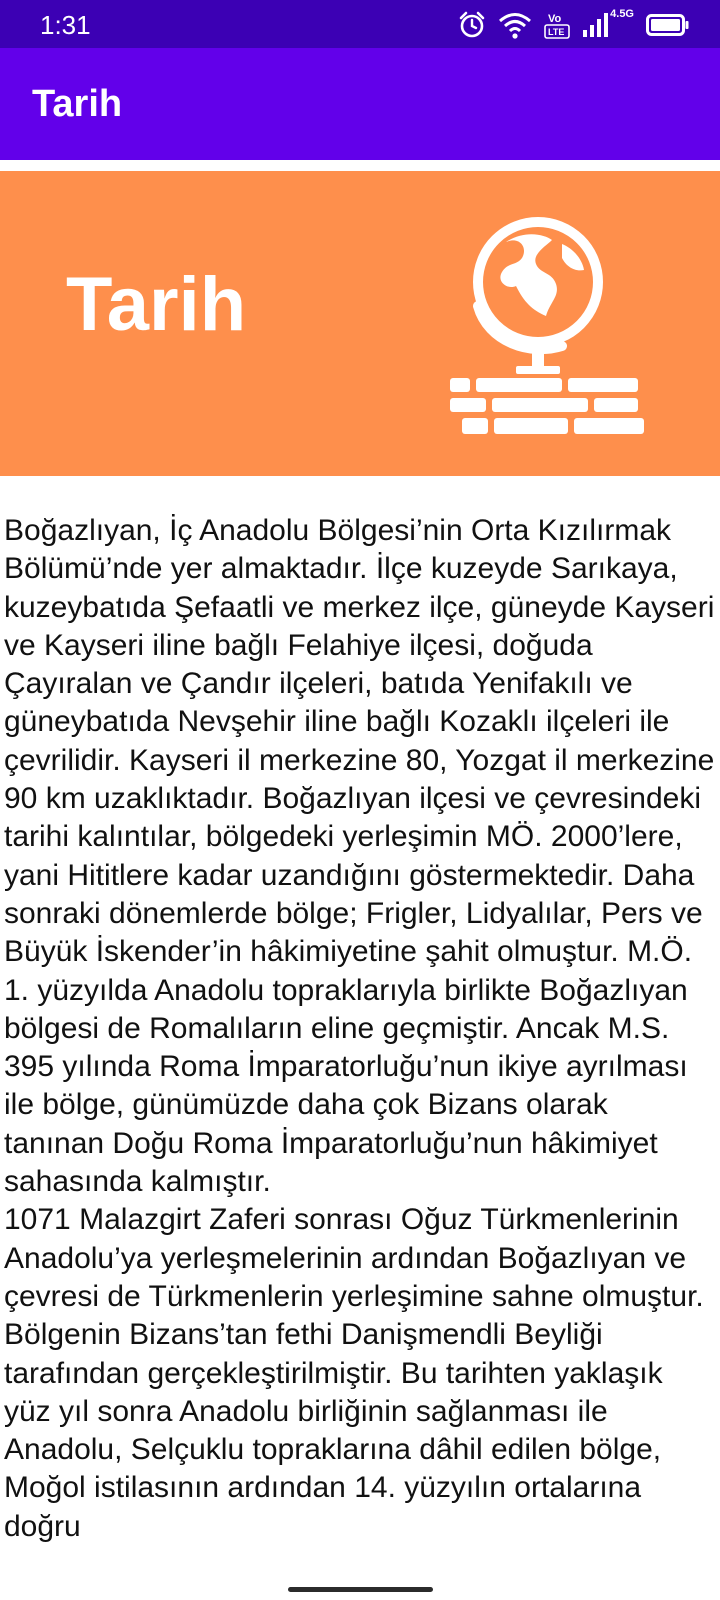 The image size is (720, 1600). What do you see at coordinates (668, 25) in the screenshot?
I see `battery-icon` at bounding box center [668, 25].